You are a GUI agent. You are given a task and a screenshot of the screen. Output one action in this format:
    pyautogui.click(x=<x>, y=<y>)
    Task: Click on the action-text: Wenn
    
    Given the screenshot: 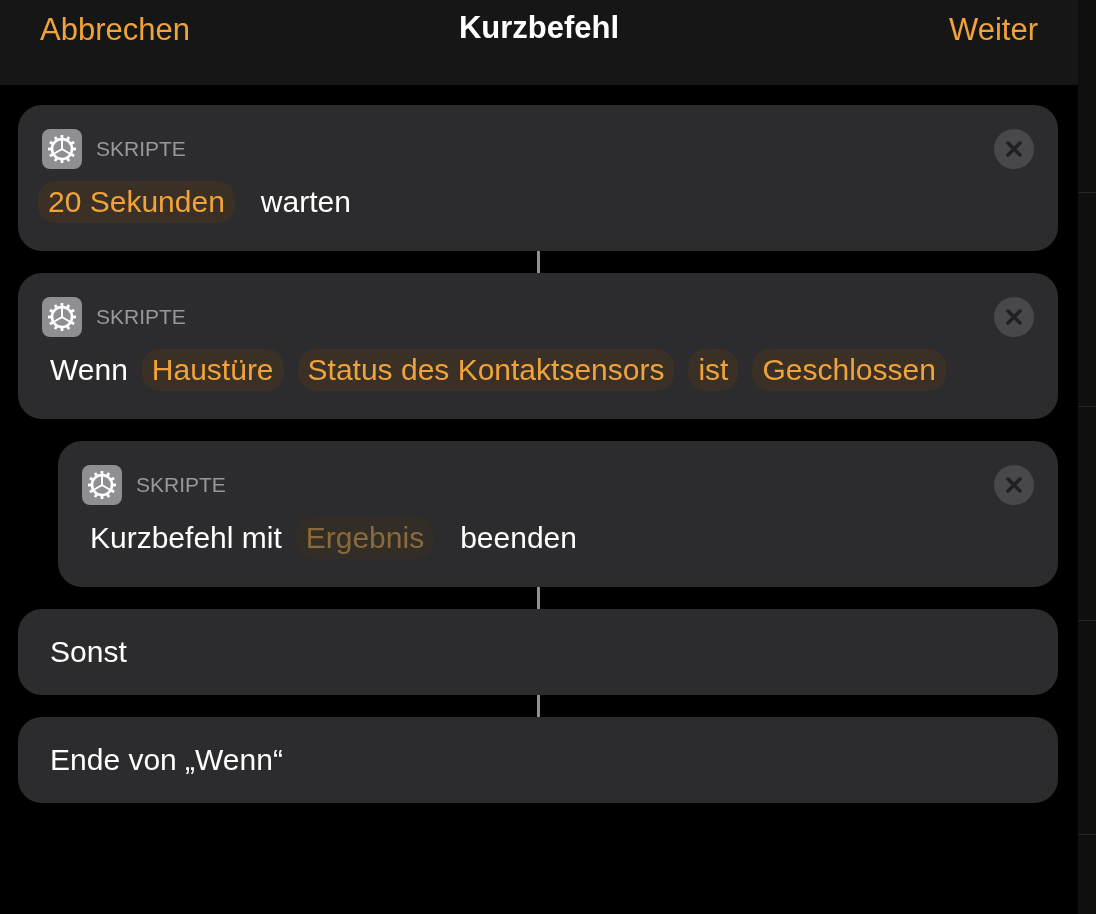 What is the action you would take?
    pyautogui.click(x=89, y=370)
    